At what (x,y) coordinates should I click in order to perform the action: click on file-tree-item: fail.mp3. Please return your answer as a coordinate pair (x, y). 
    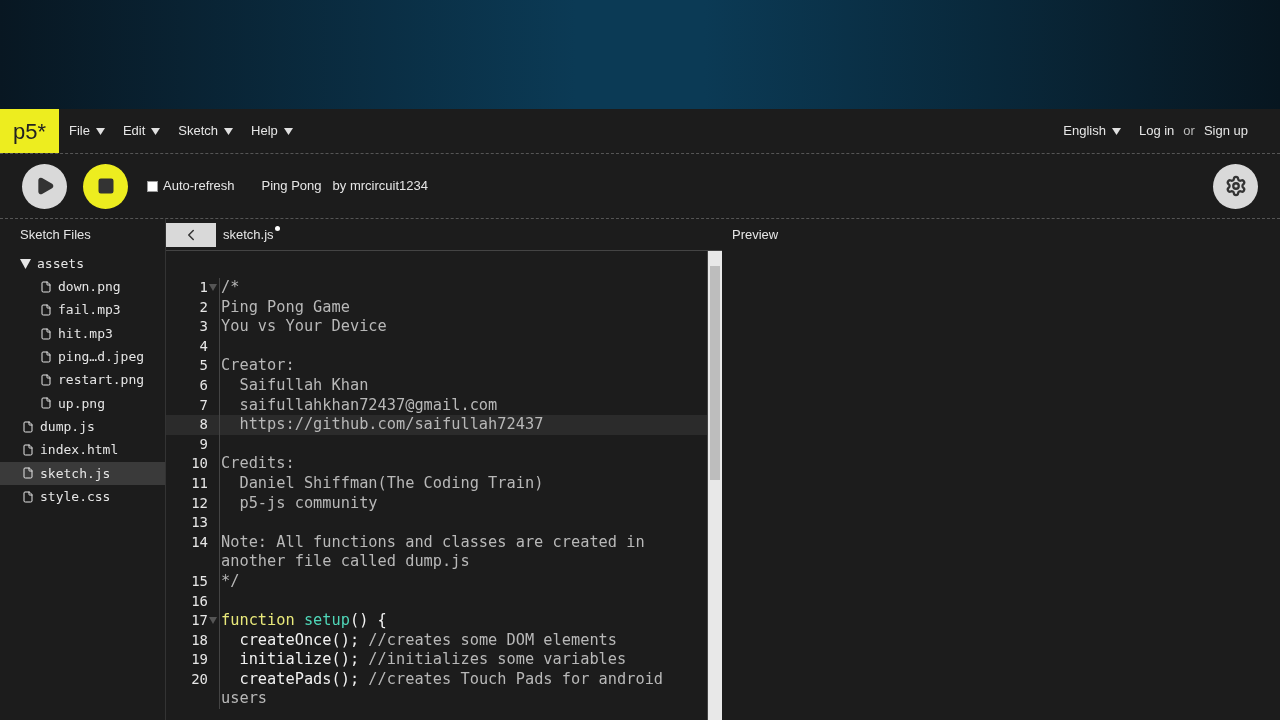
    Looking at the image, I should click on (82, 310).